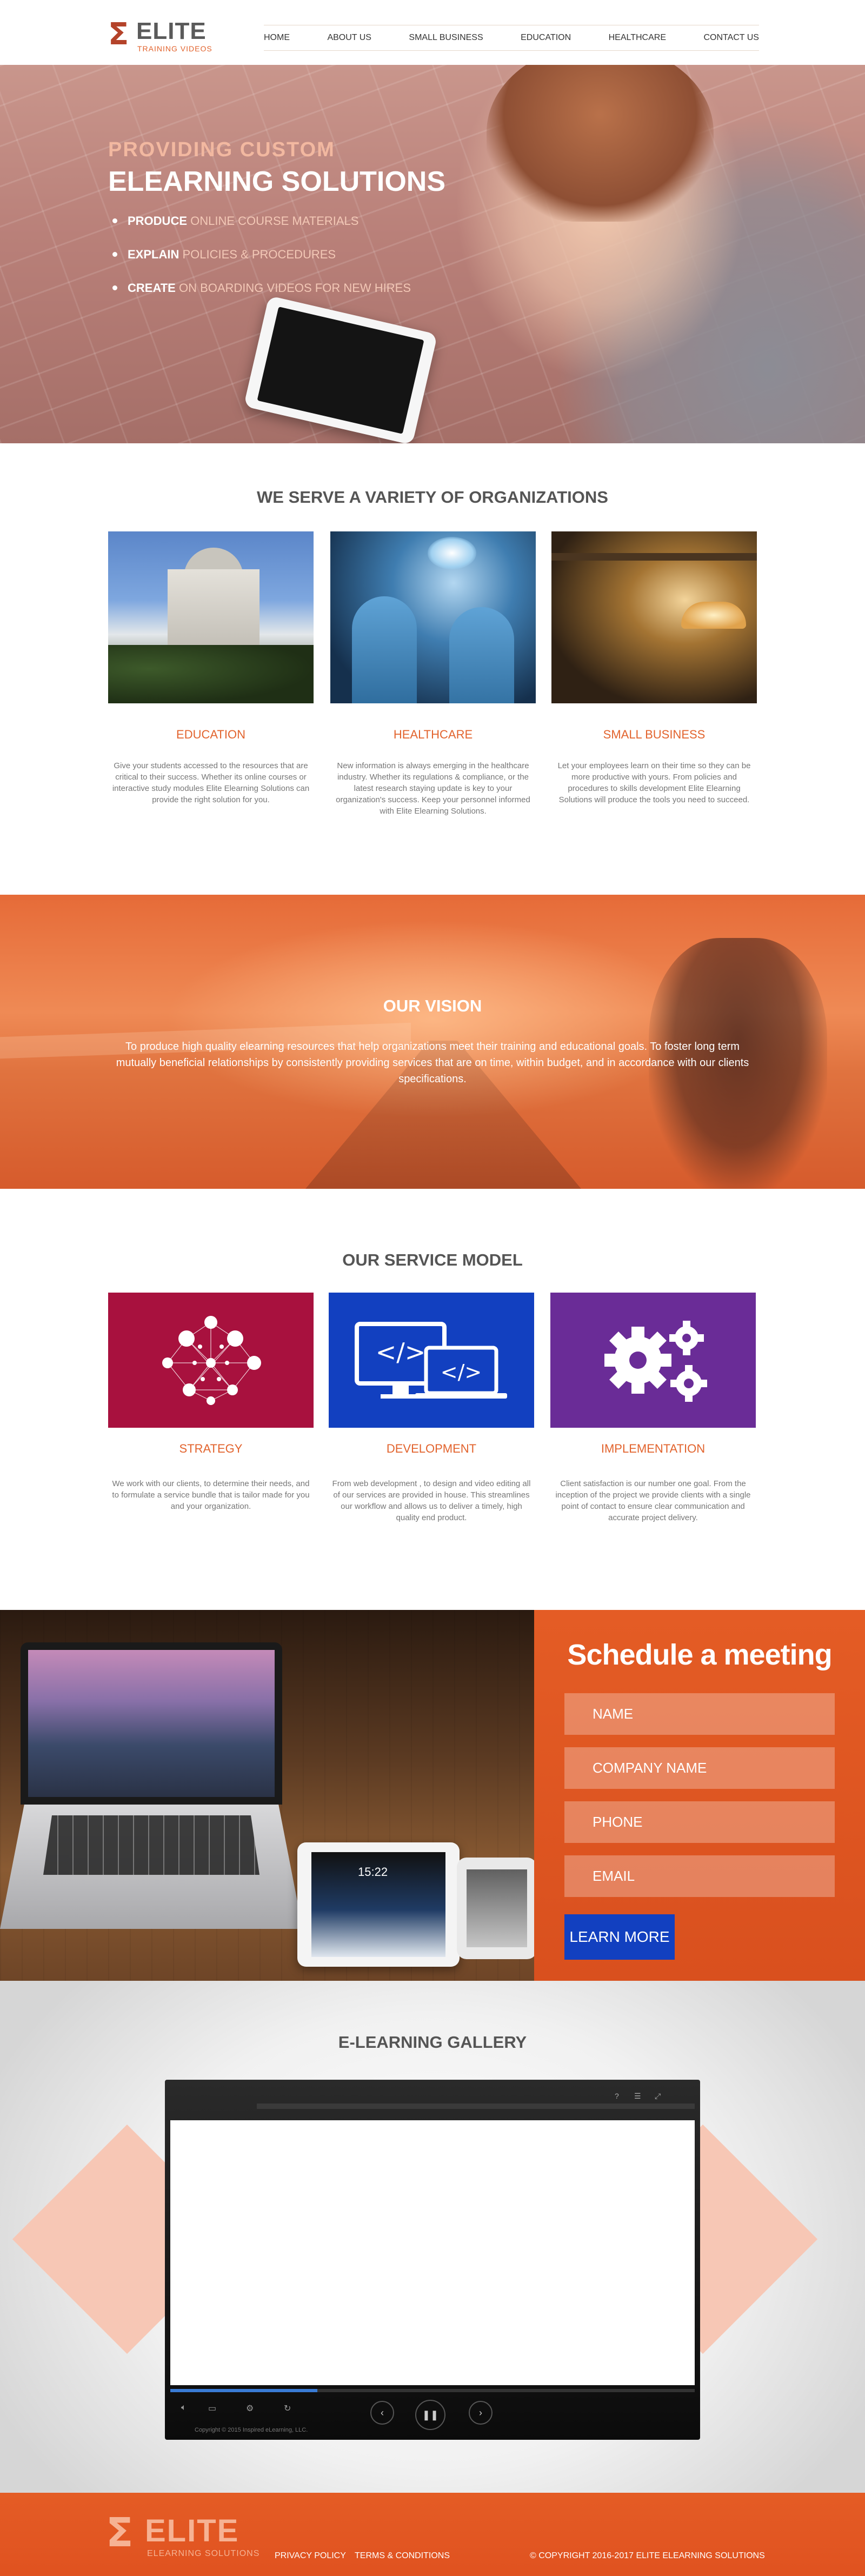  I want to click on tablet-screen, so click(340, 370).